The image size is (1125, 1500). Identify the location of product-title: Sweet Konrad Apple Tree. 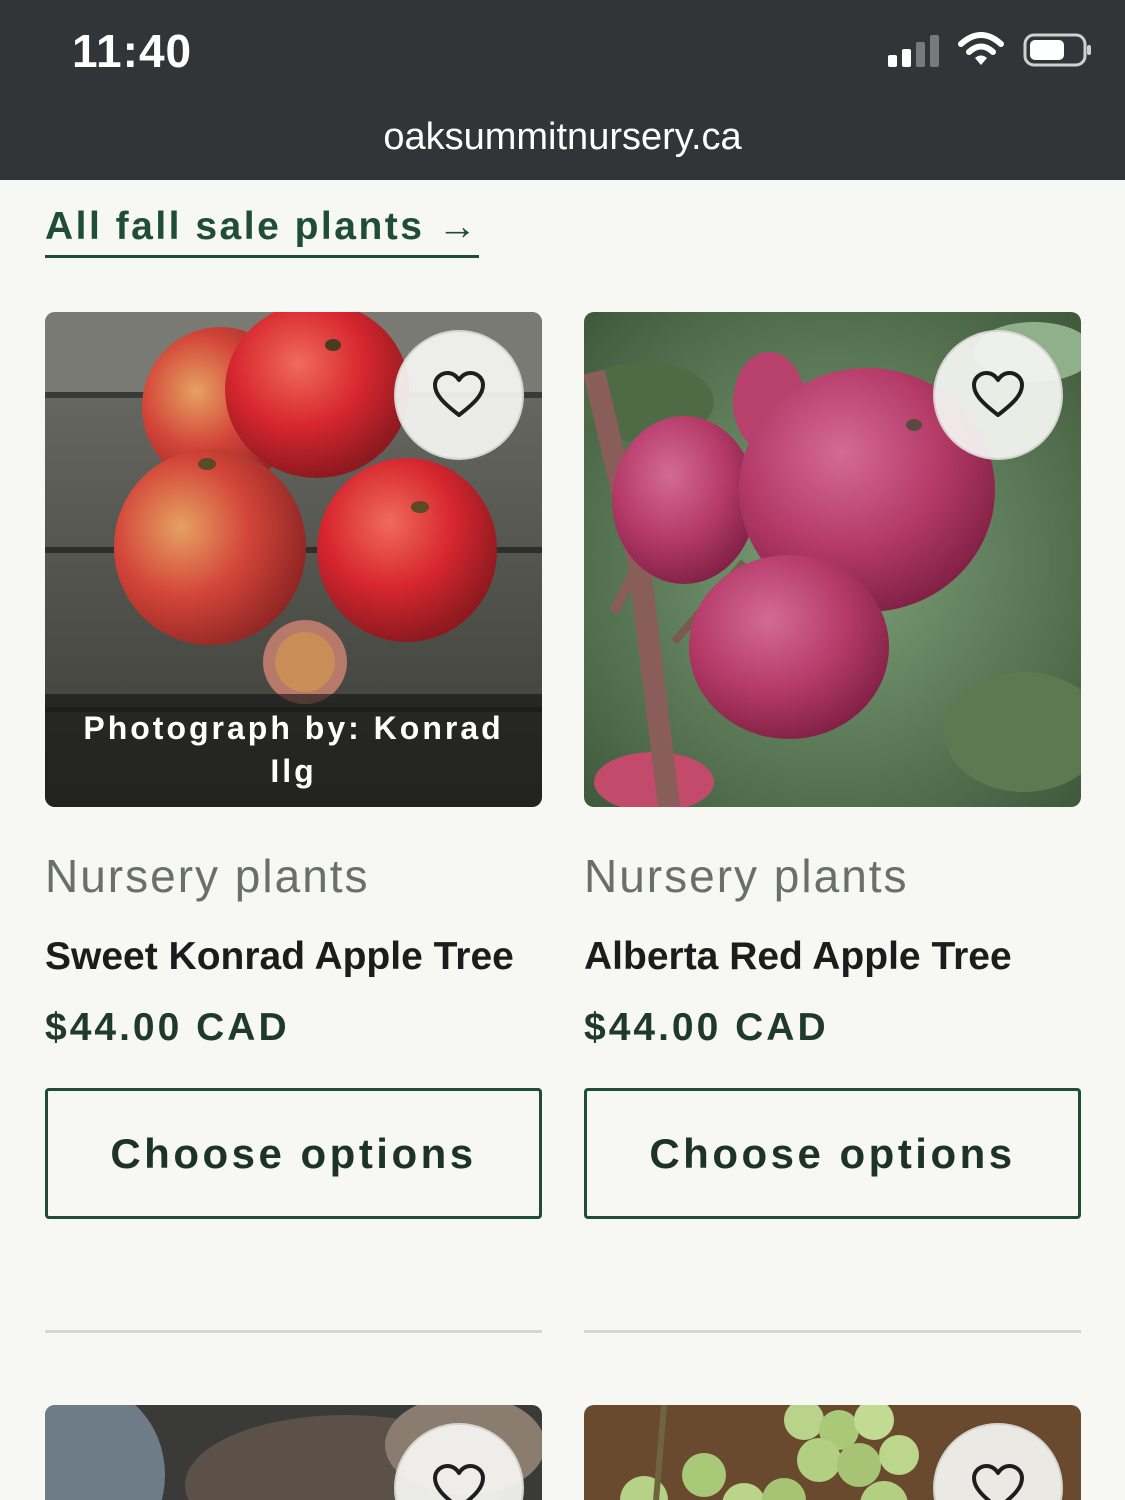
(293, 957).